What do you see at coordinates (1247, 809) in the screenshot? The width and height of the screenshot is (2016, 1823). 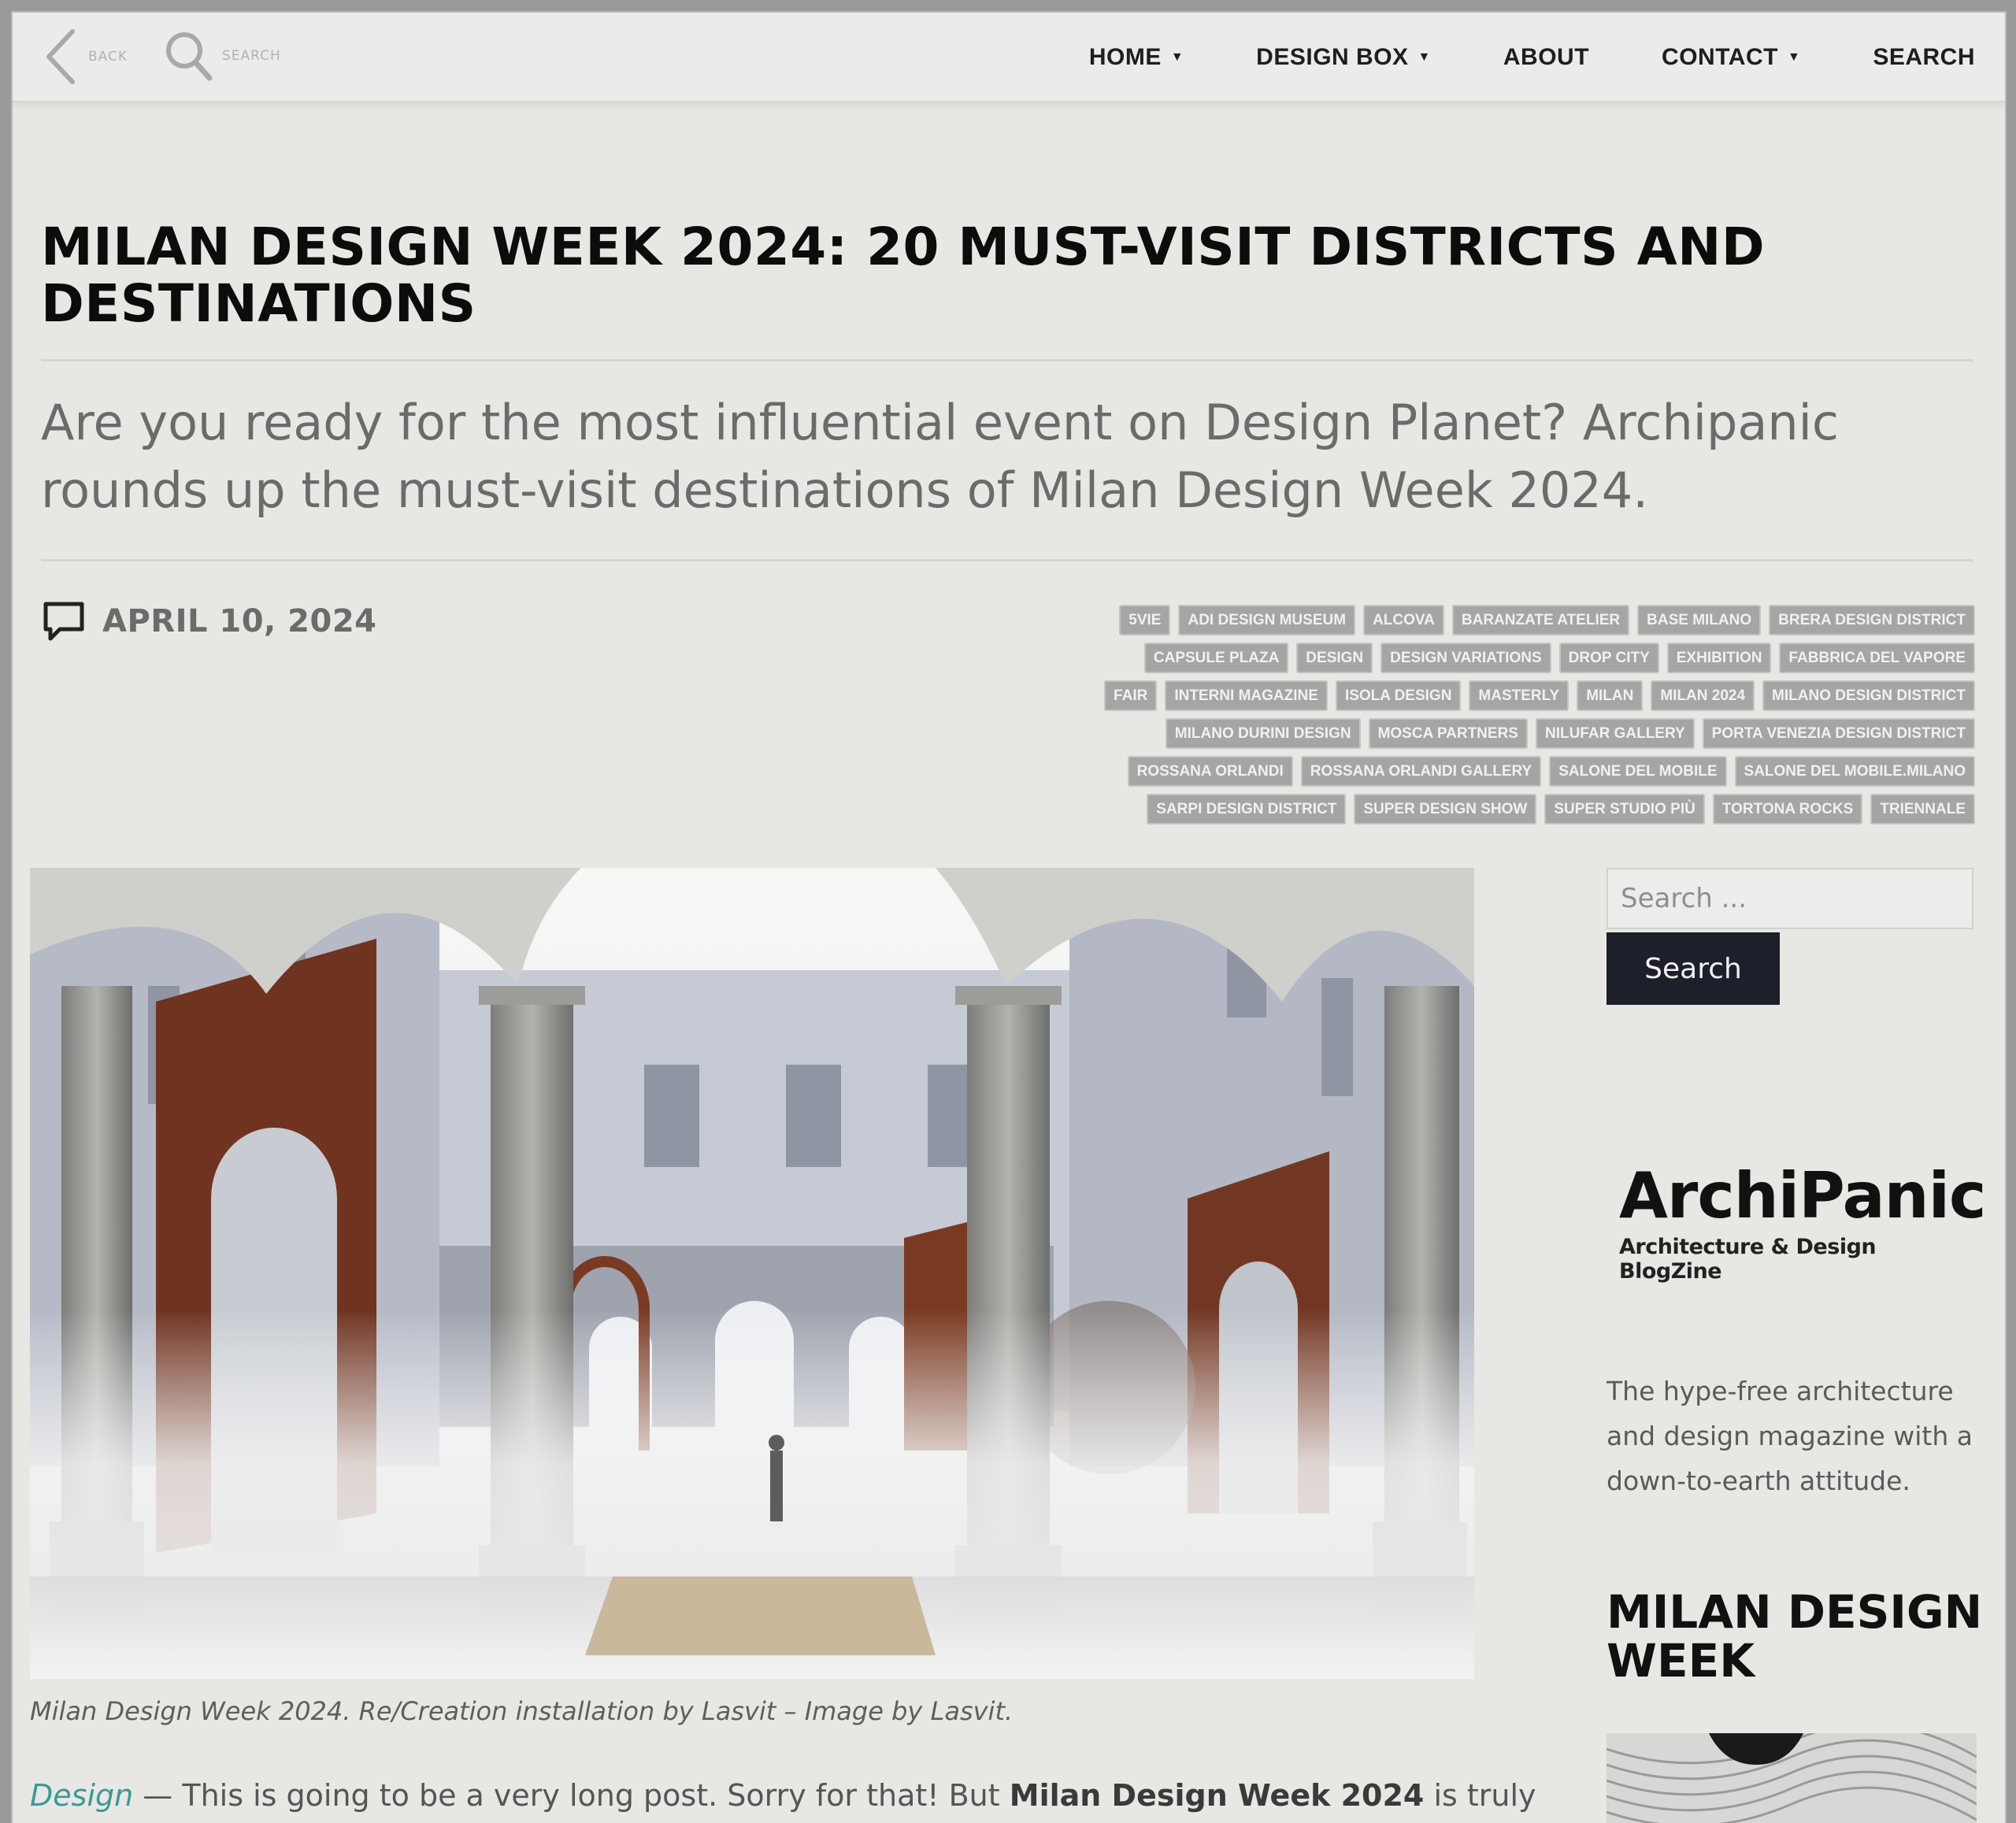 I see `tag-link: SARPI DESIGN DISTRICT` at bounding box center [1247, 809].